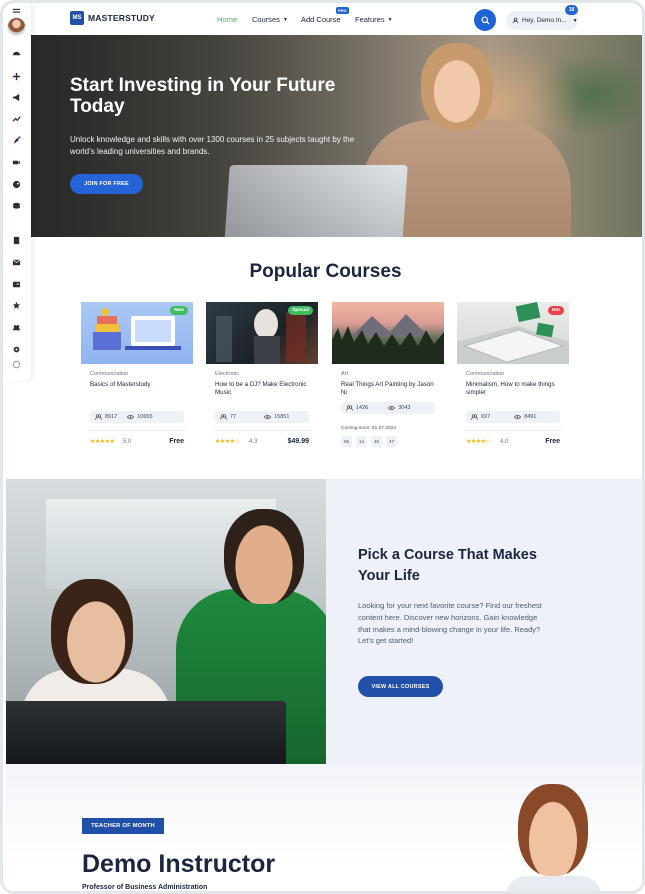 Image resolution: width=645 pixels, height=894 pixels. I want to click on course-badge: New, so click(179, 310).